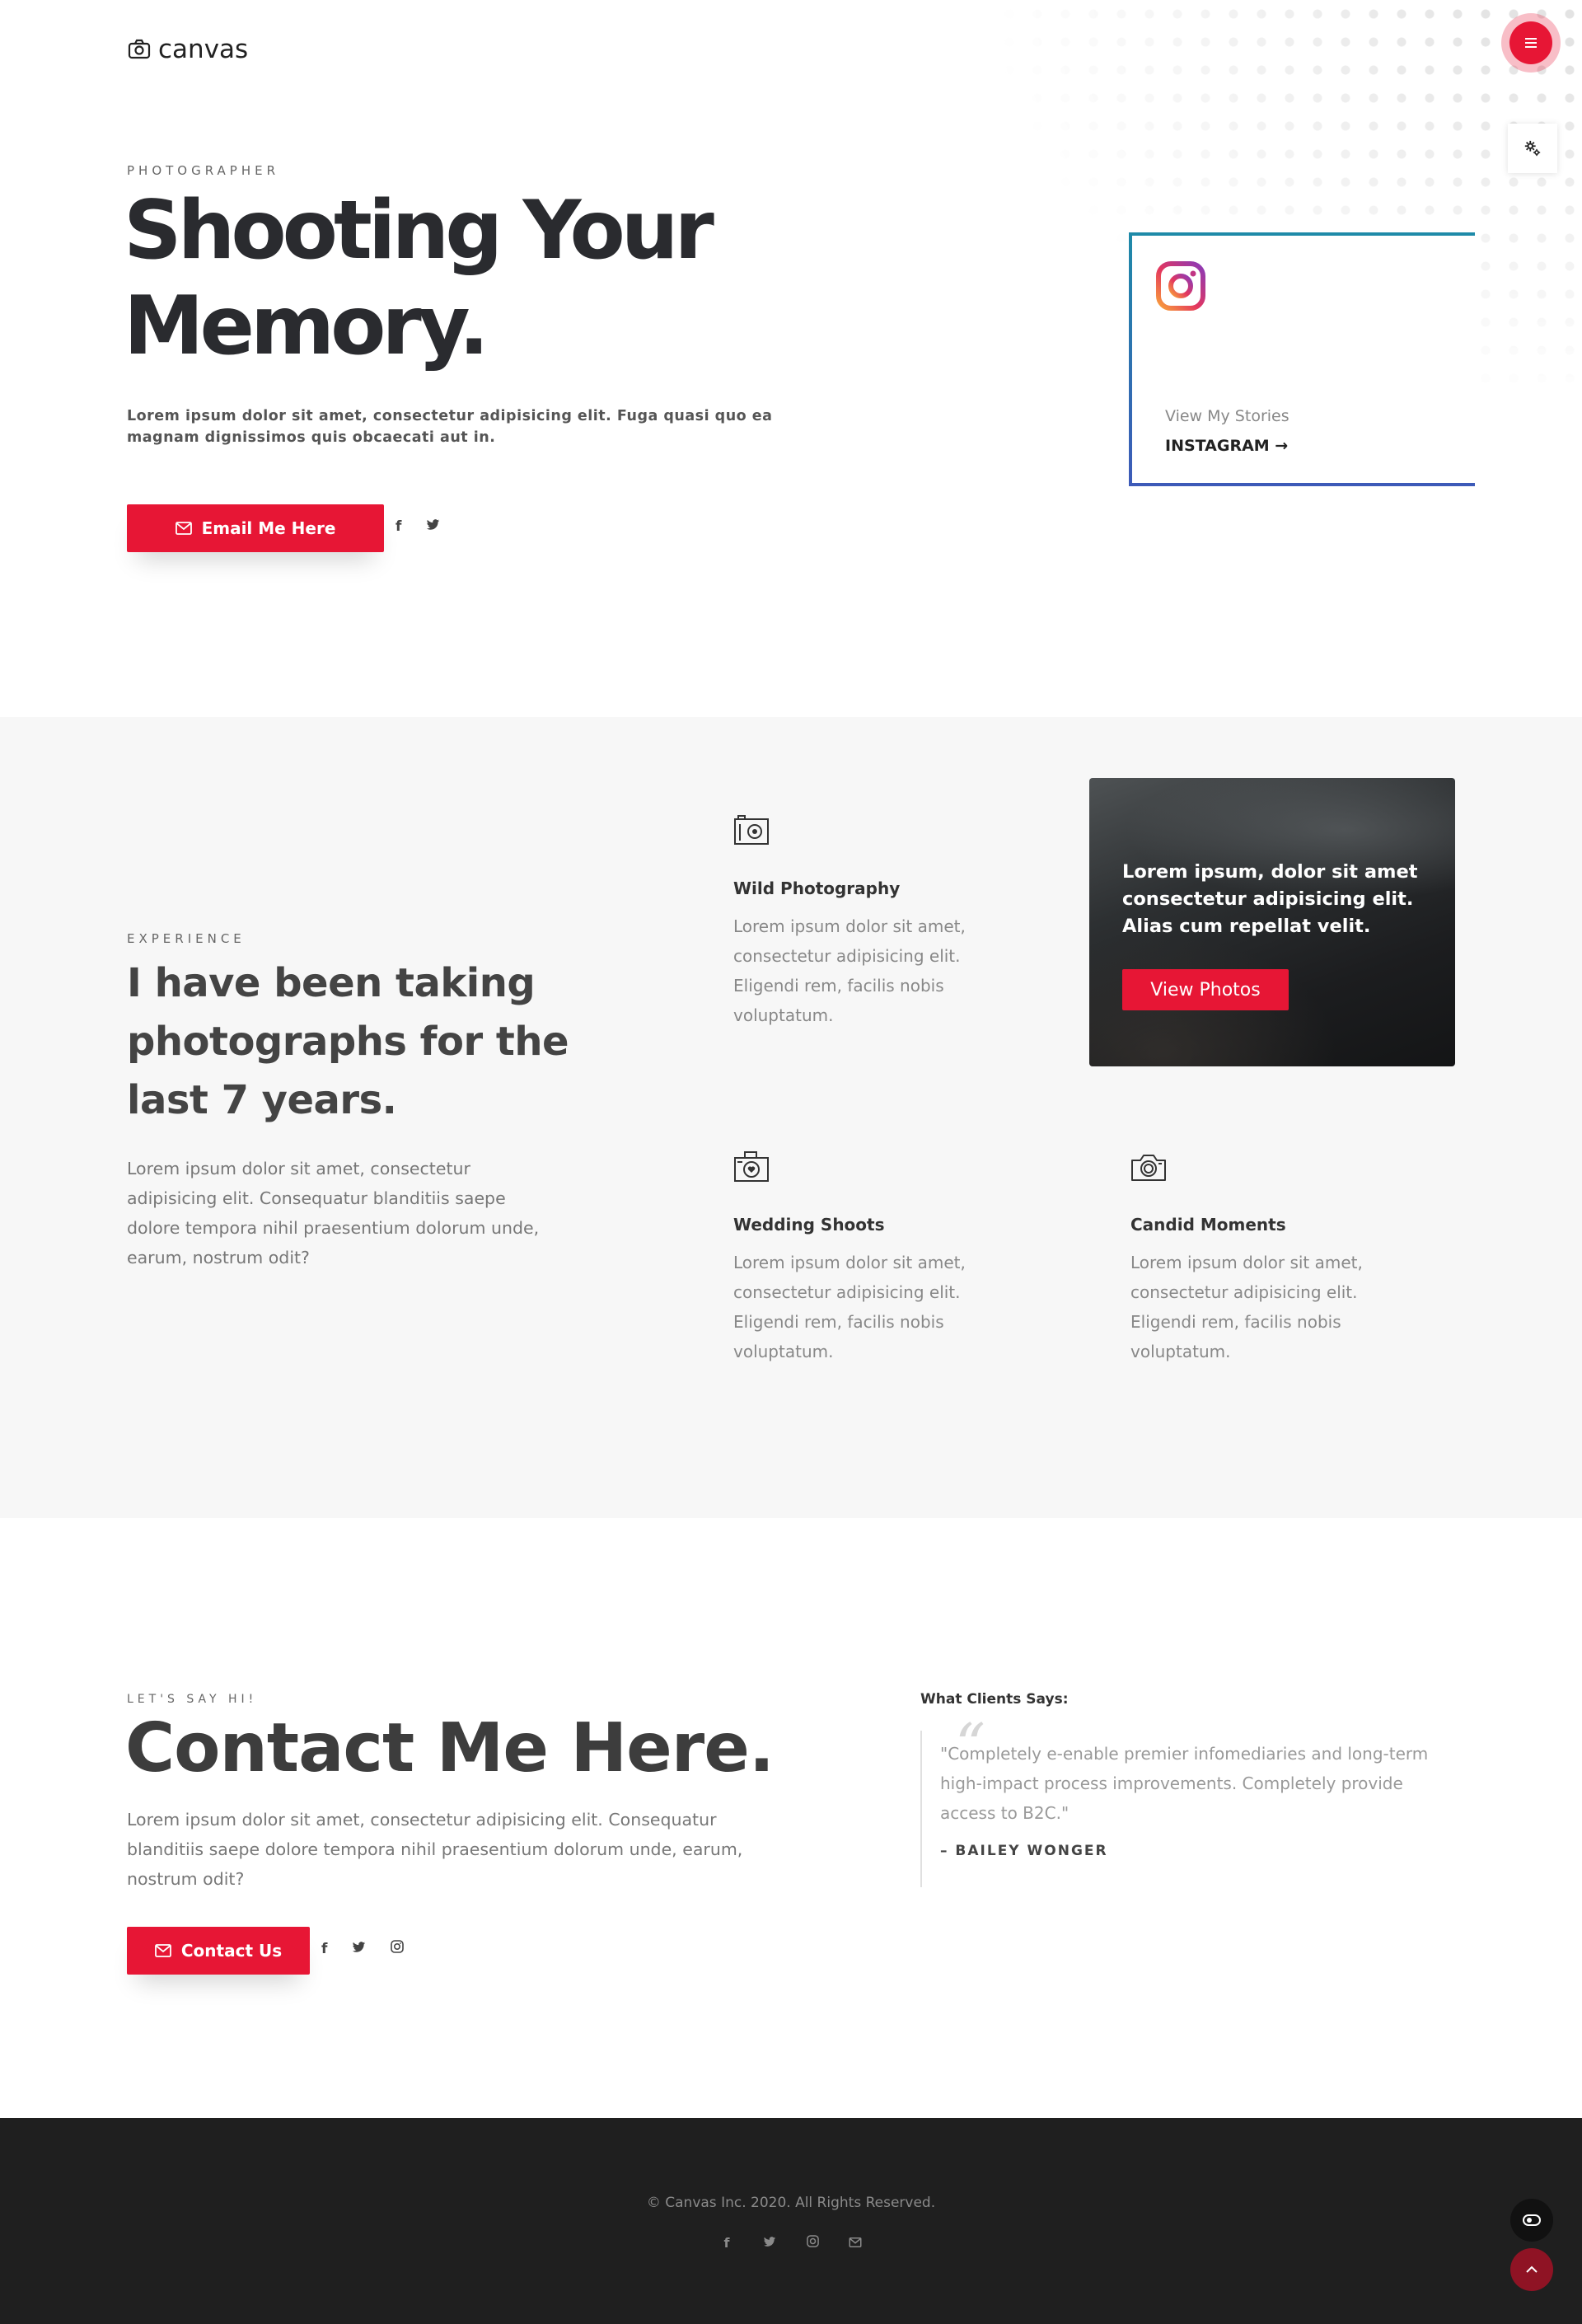 The height and width of the screenshot is (2324, 1582). I want to click on copyright: © Canvas Inc. 2020. All Rights Reserved., so click(791, 2203).